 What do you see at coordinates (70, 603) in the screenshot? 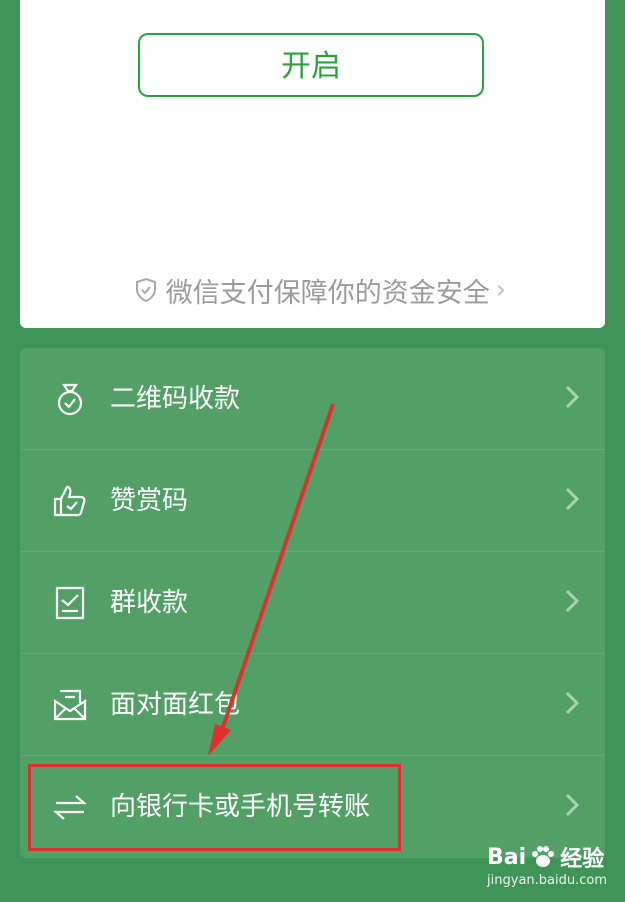
I see `group-receipt-icon` at bounding box center [70, 603].